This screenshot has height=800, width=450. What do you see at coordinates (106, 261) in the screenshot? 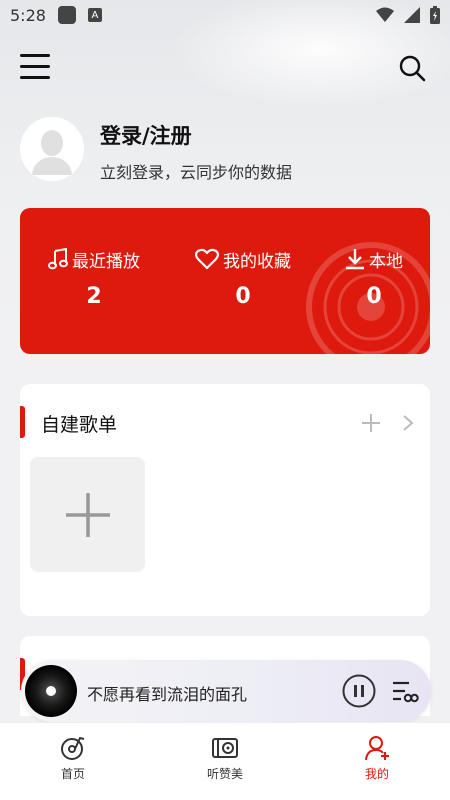
I see `recent-play-label: 最近播放` at bounding box center [106, 261].